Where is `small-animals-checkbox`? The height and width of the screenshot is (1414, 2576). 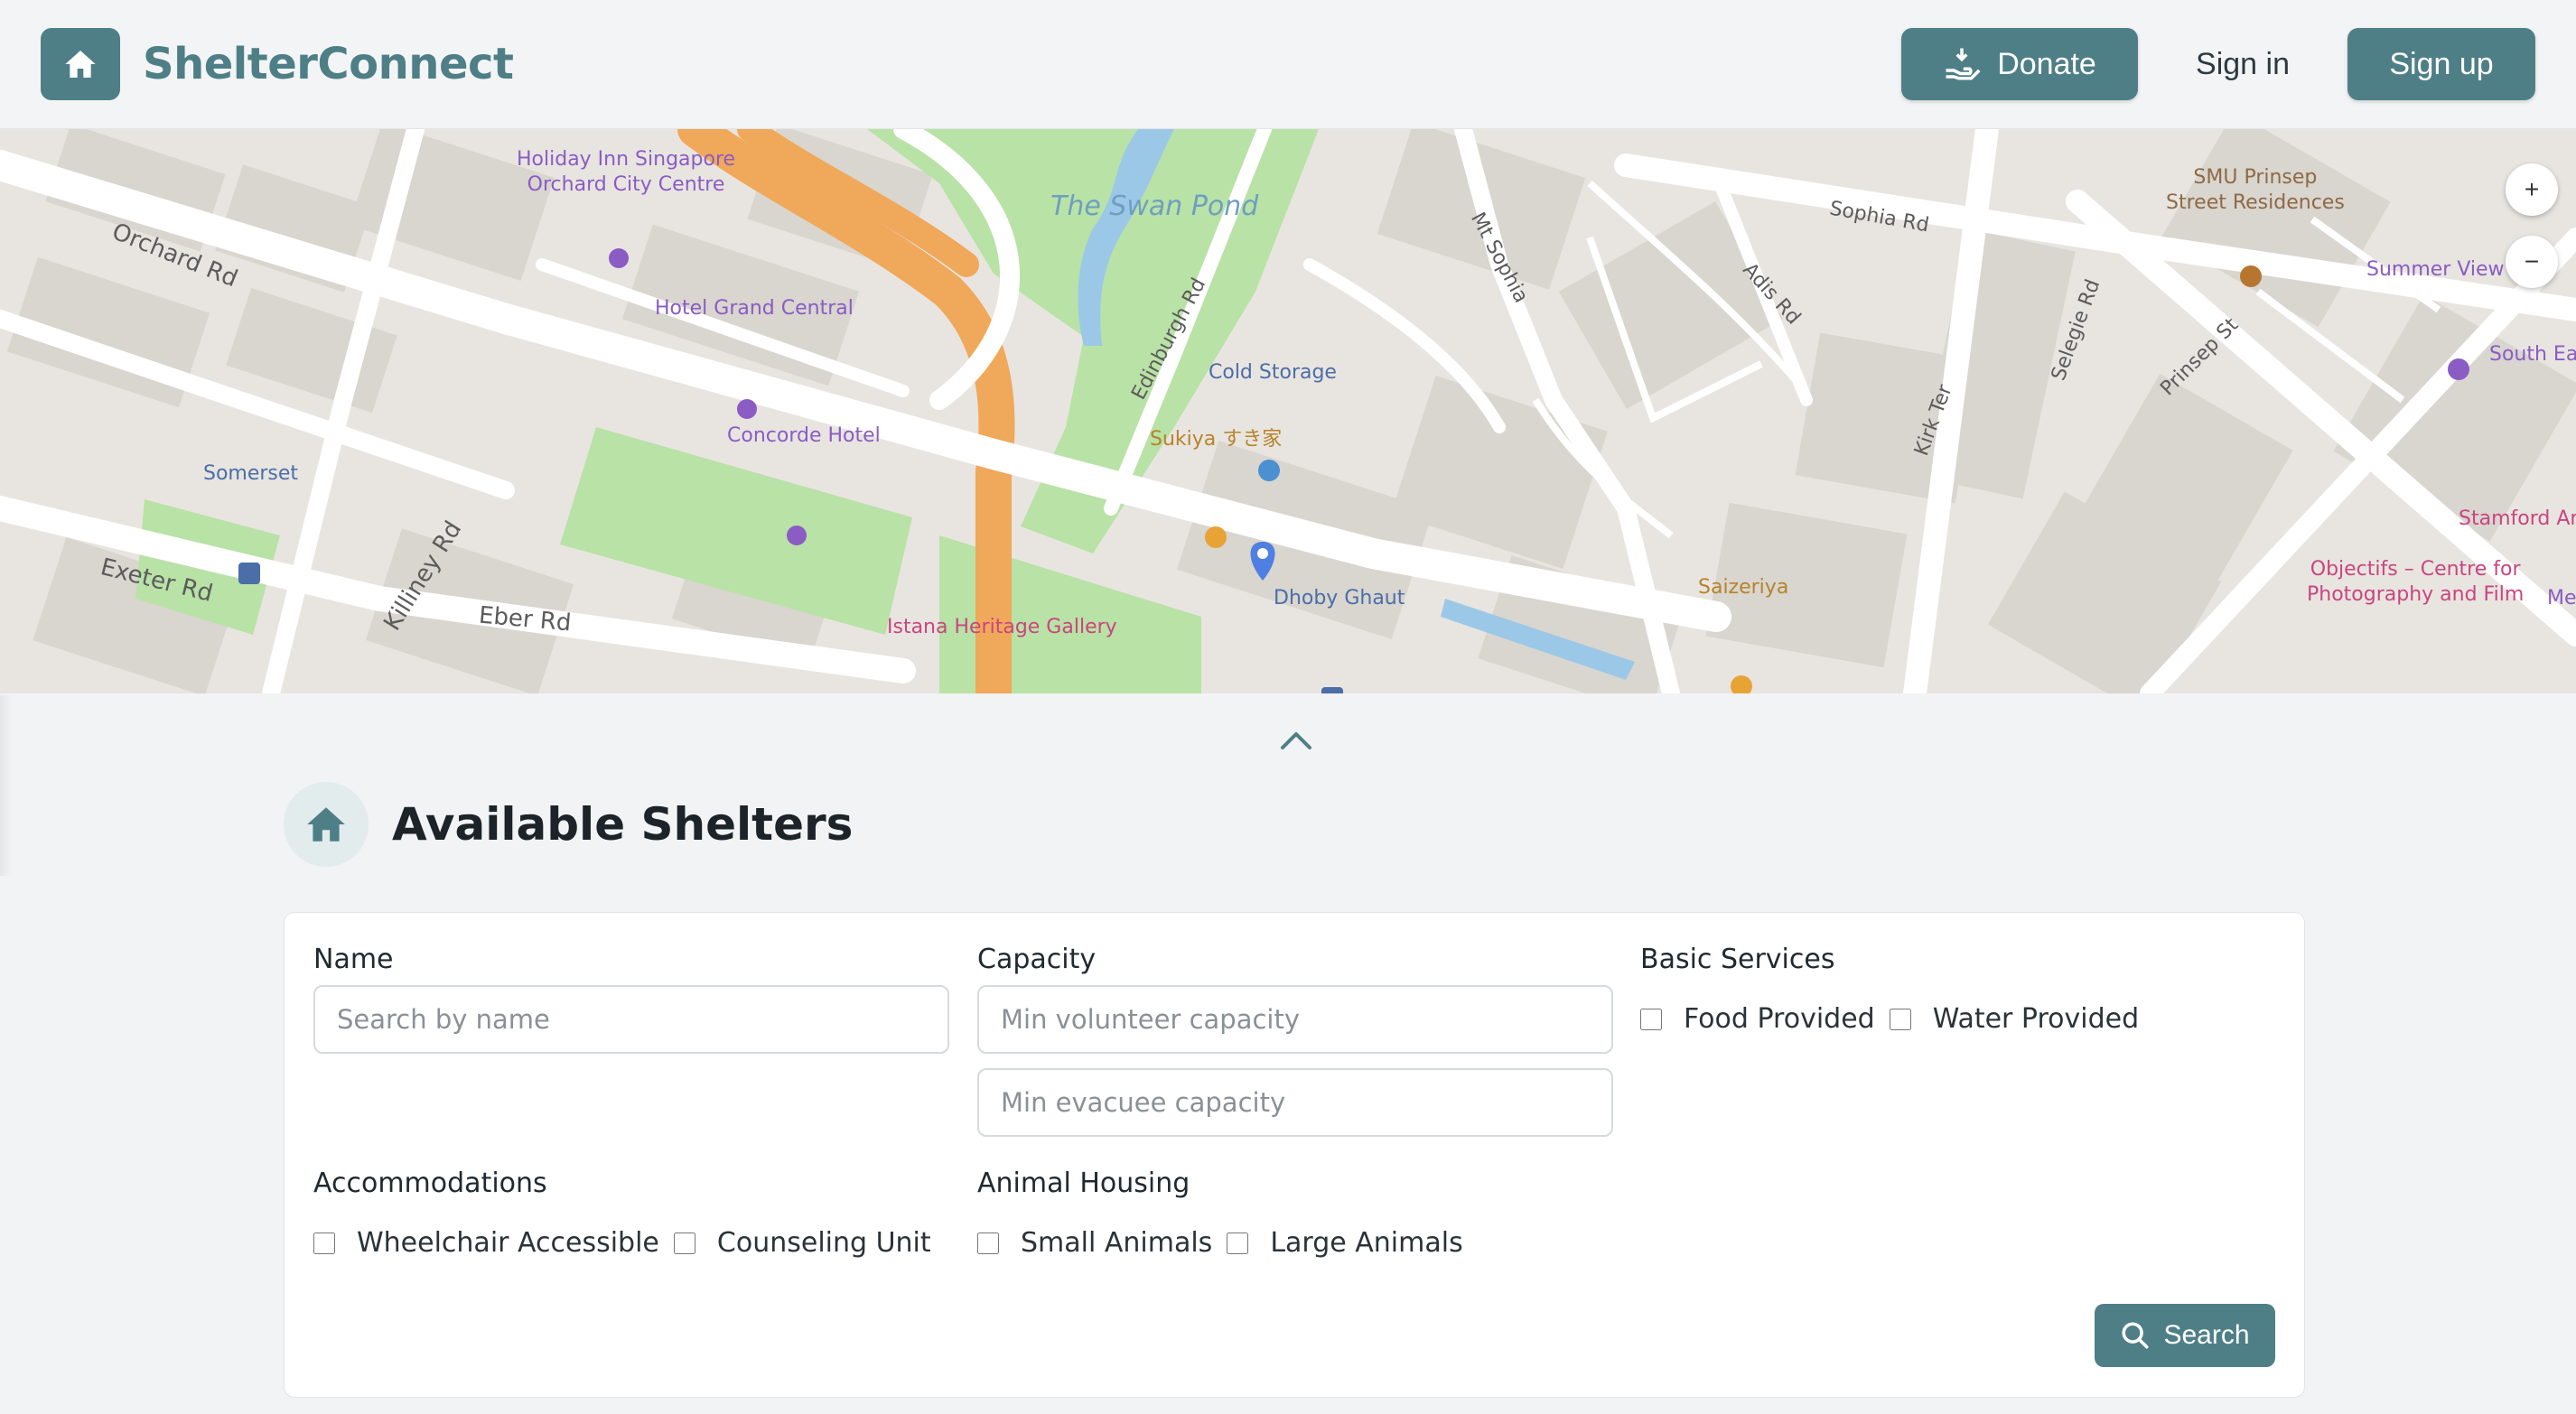 small-animals-checkbox is located at coordinates (988, 1243).